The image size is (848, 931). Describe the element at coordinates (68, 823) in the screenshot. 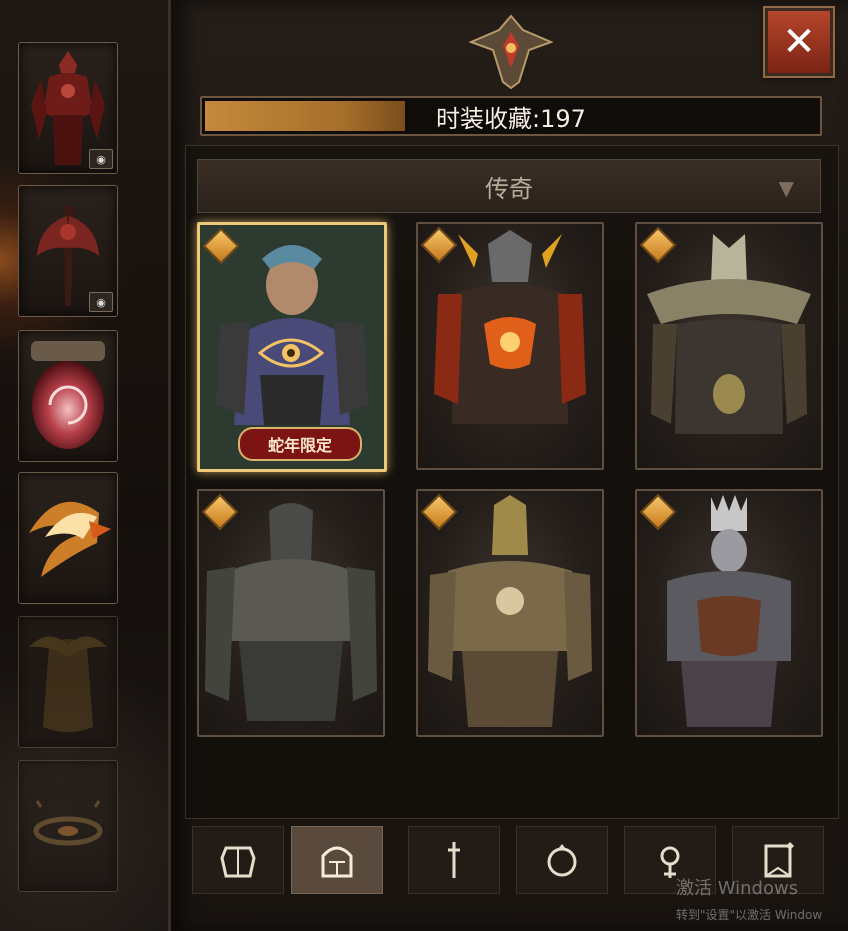

I see `aura-thumbnail` at that location.